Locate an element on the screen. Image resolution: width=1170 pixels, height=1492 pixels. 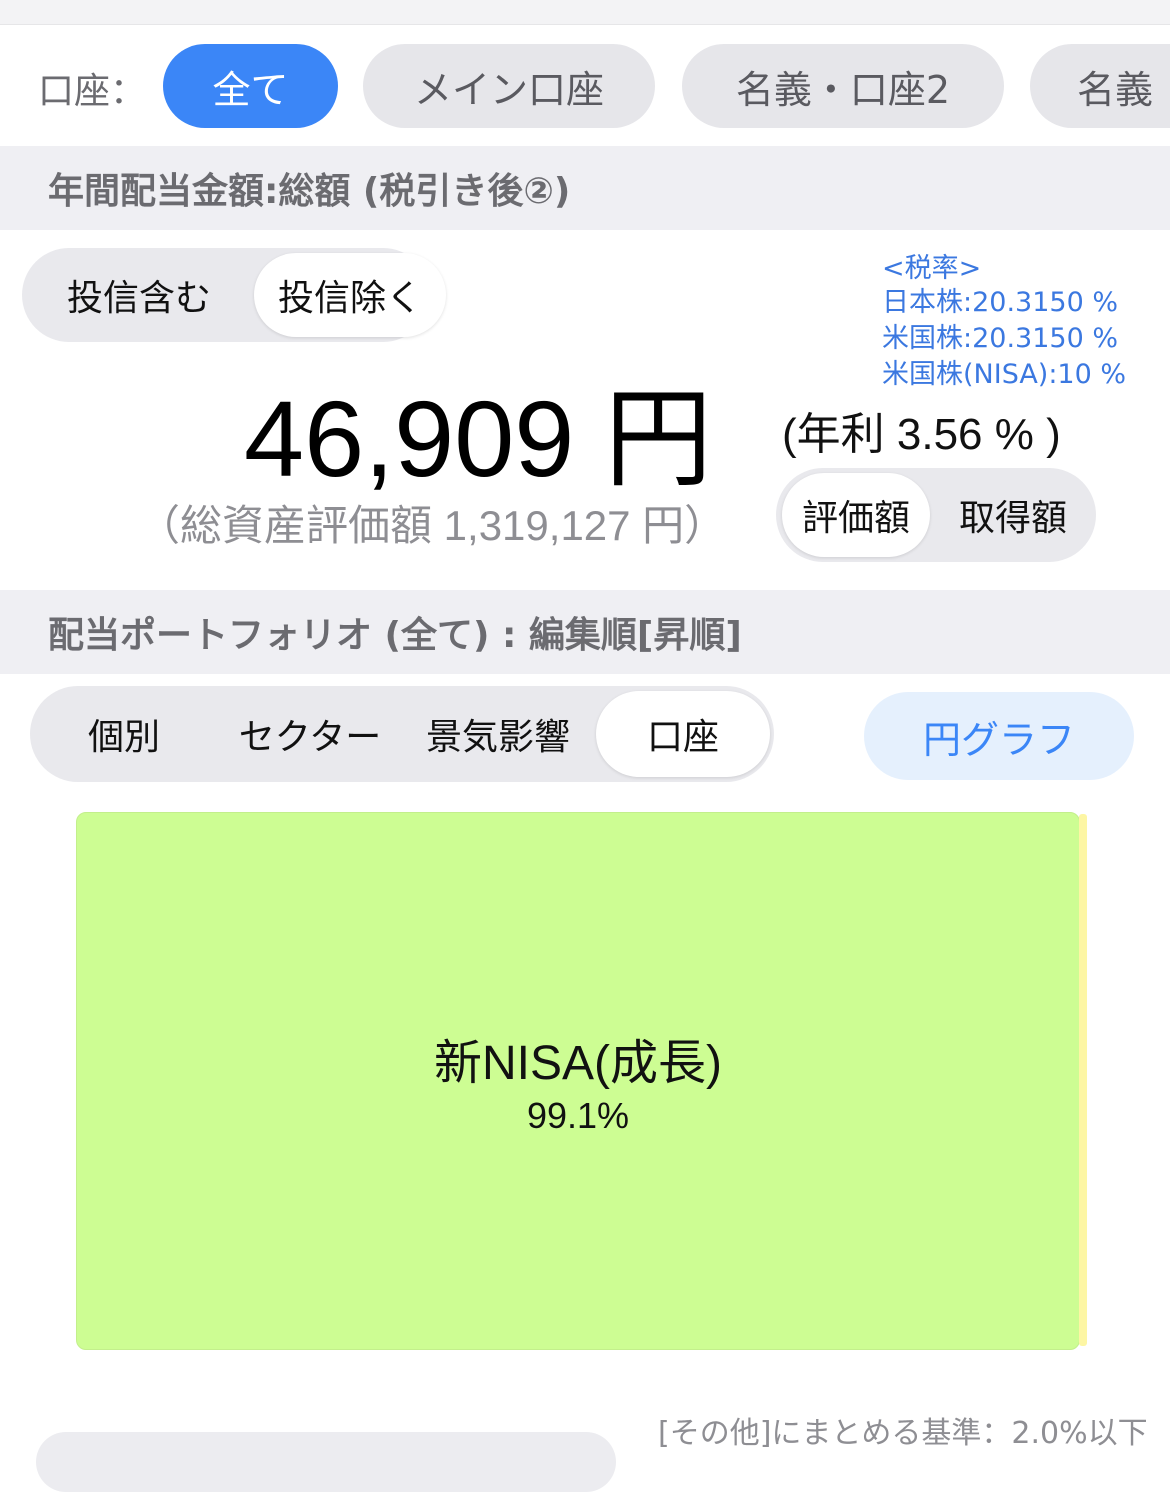
total-asset-valuation: （総資産評価額 1,319,127 円） is located at coordinates (432, 525).